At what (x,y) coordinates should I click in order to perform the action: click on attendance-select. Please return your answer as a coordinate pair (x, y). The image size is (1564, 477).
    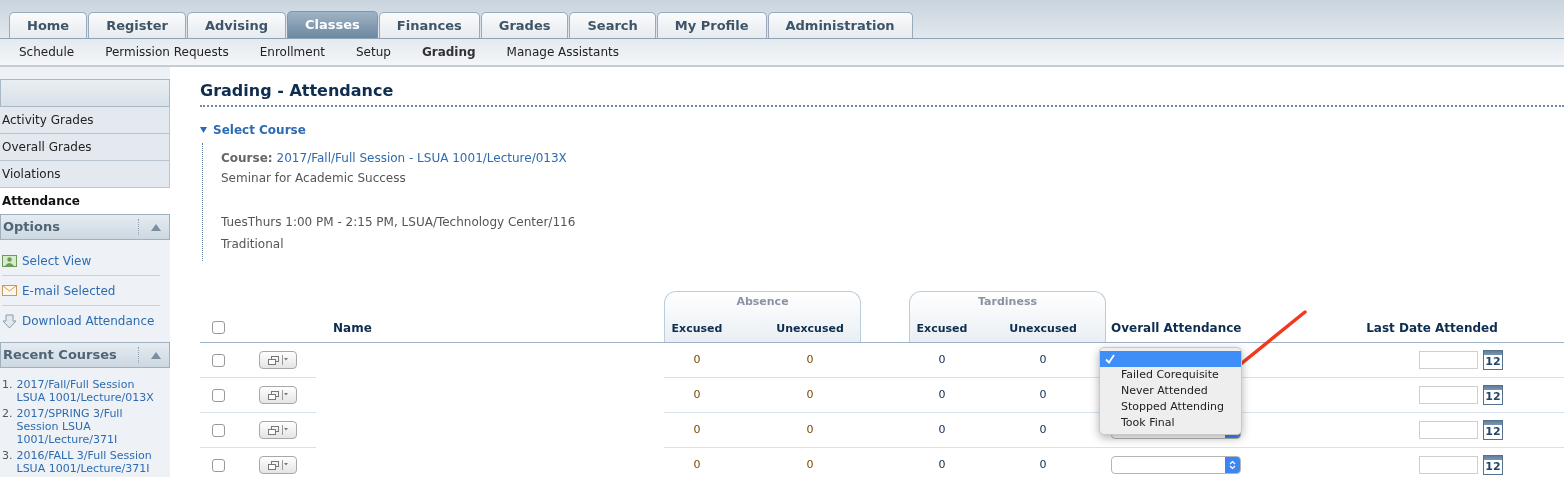
    Looking at the image, I should click on (1176, 465).